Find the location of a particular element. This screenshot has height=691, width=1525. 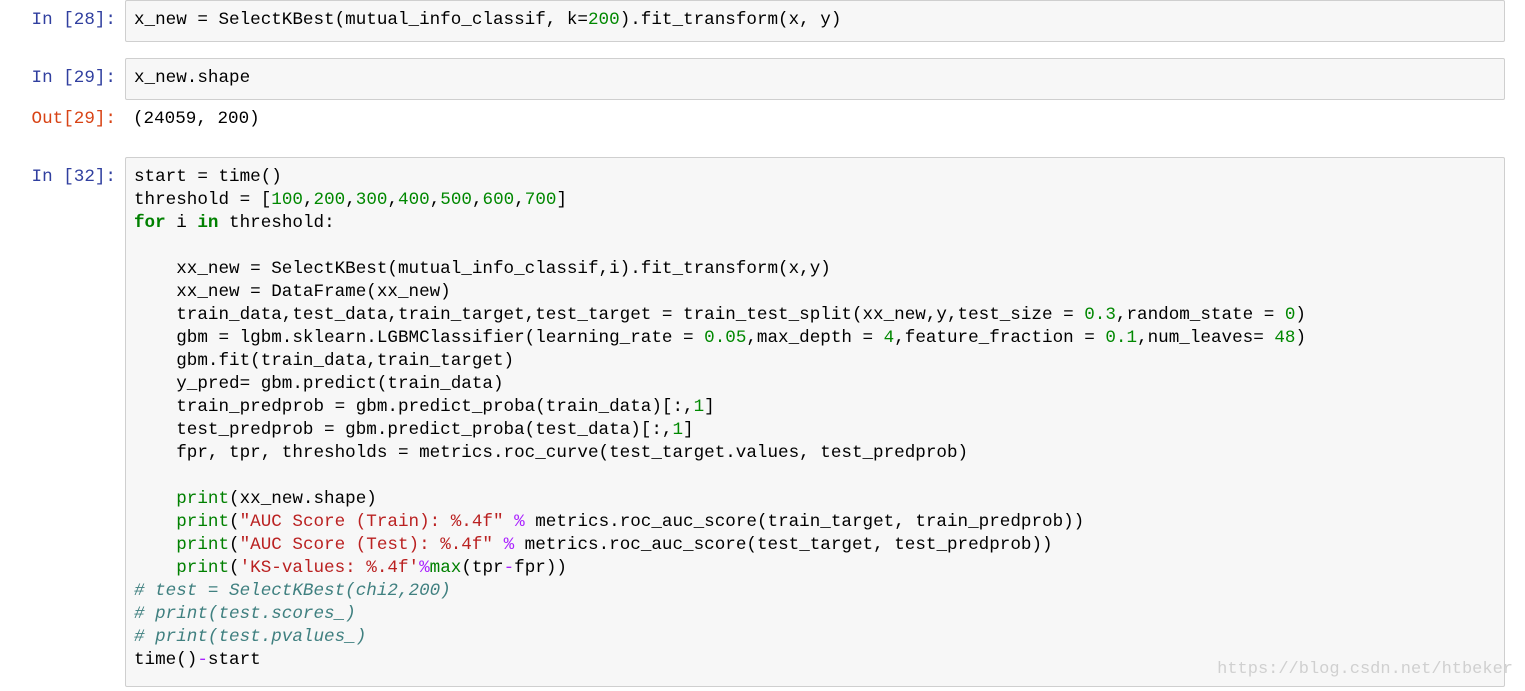

code-token: start is located at coordinates (234, 660).